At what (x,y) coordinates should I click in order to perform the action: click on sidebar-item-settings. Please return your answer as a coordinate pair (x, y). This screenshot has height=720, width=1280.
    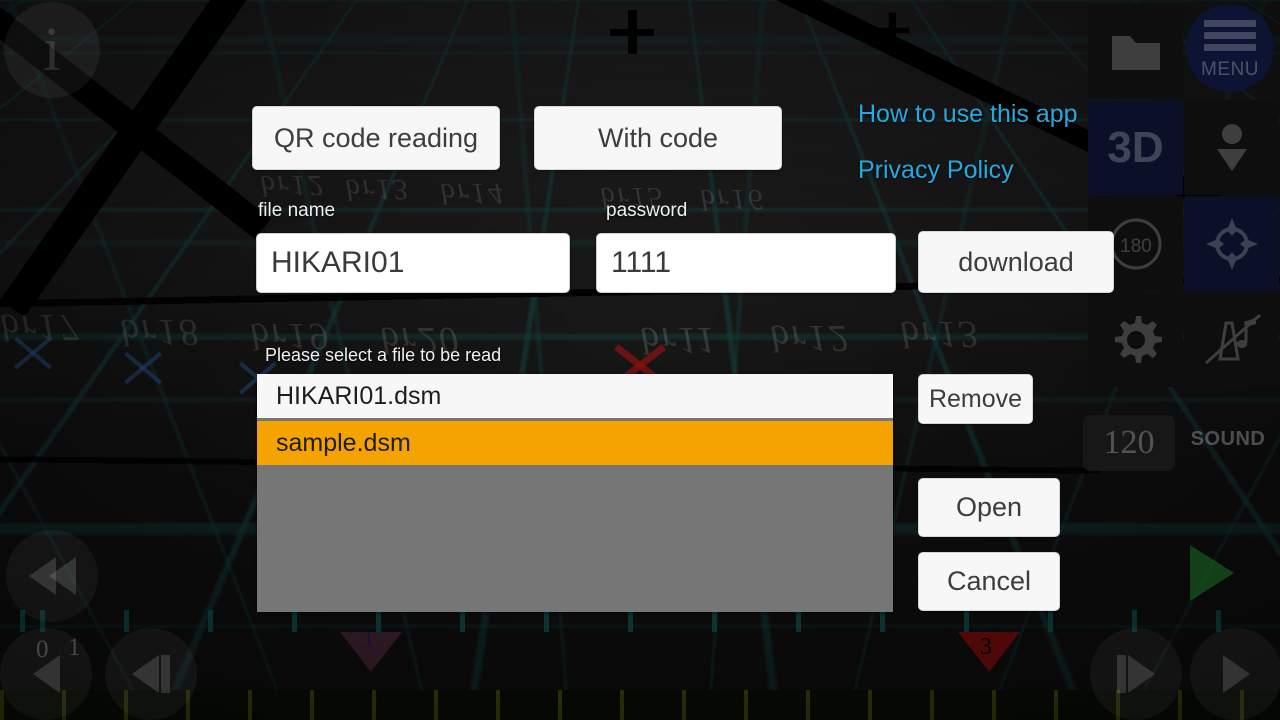
    Looking at the image, I should click on (1135, 339).